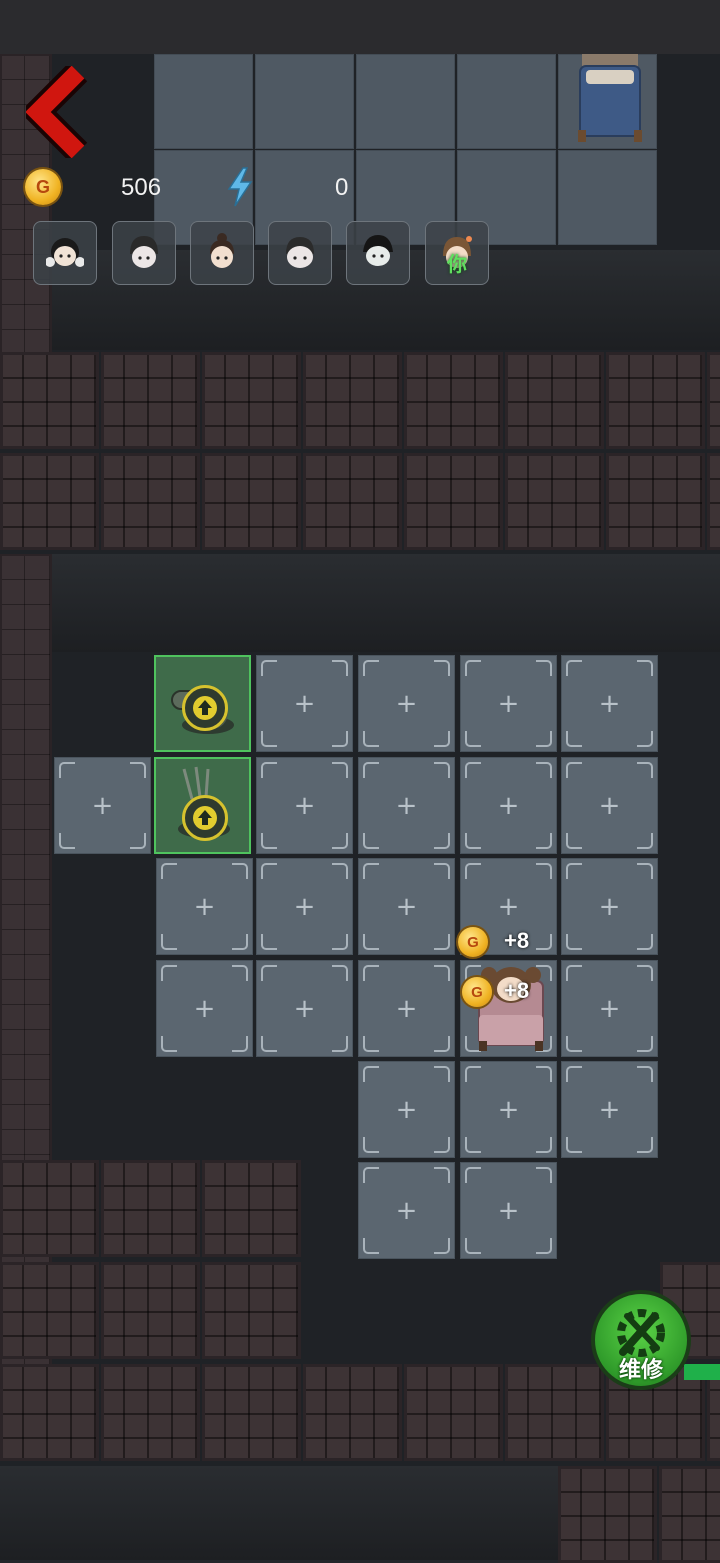  I want to click on repair-label: 维修, so click(640, 1369).